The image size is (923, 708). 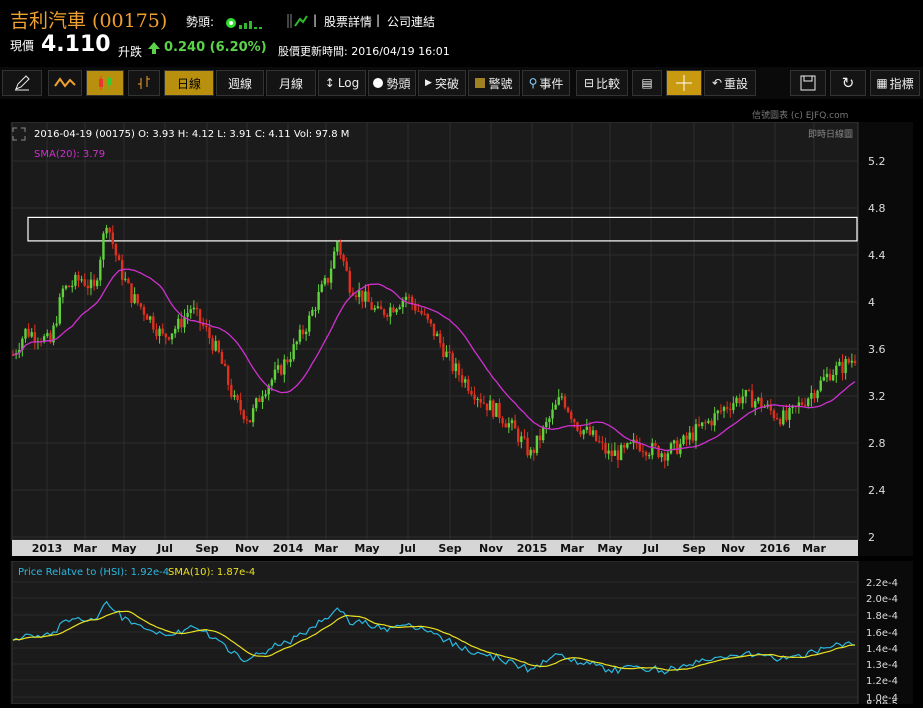 I want to click on price-change: 0.240 (6.20%), so click(x=215, y=47).